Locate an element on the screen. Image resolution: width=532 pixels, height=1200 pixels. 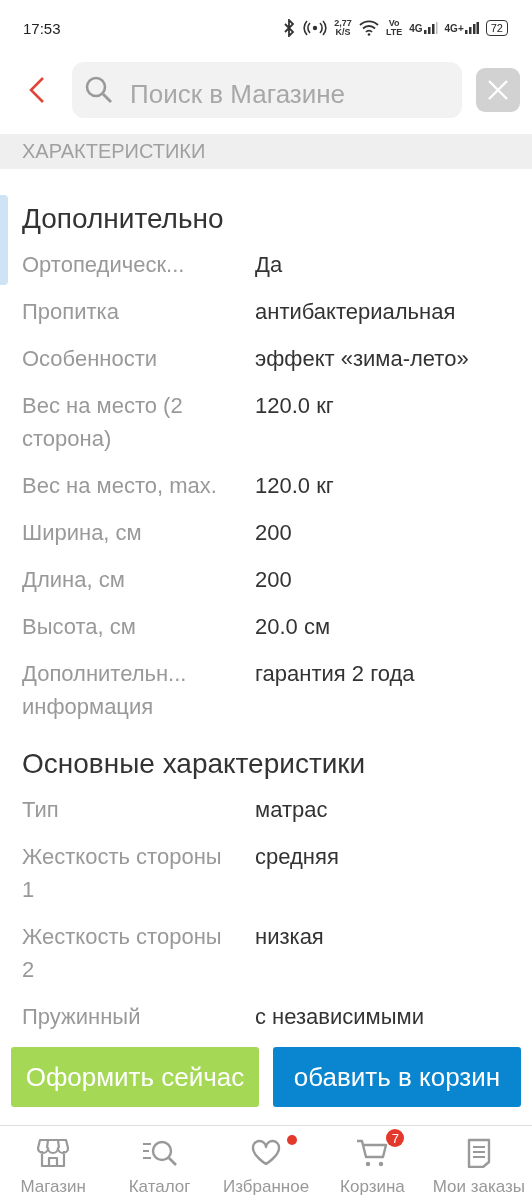
bluetooth-icon is located at coordinates (289, 28).